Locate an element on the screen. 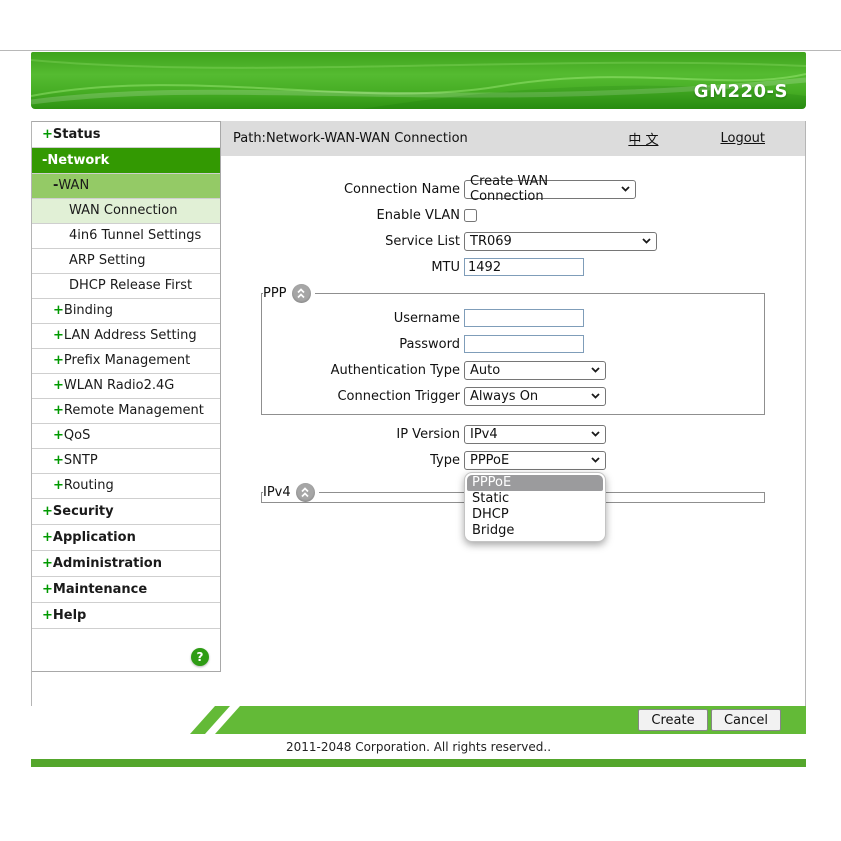 Image resolution: width=841 pixels, height=841 pixels. sidebar-item-security: +Security is located at coordinates (126, 512).